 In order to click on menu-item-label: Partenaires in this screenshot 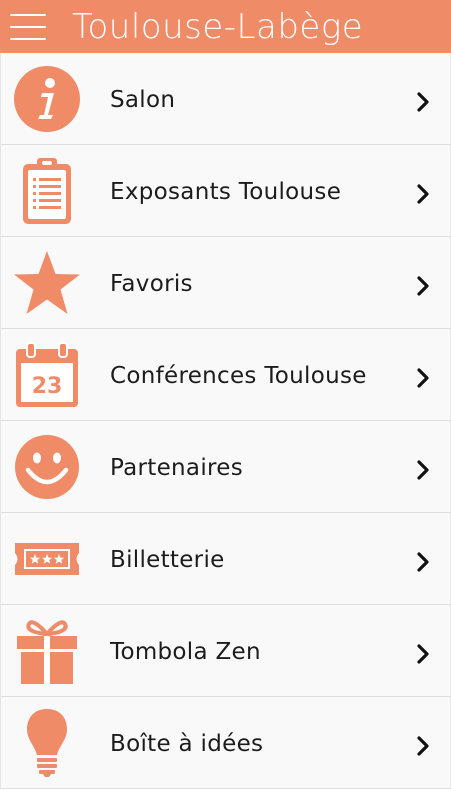, I will do `click(177, 468)`.